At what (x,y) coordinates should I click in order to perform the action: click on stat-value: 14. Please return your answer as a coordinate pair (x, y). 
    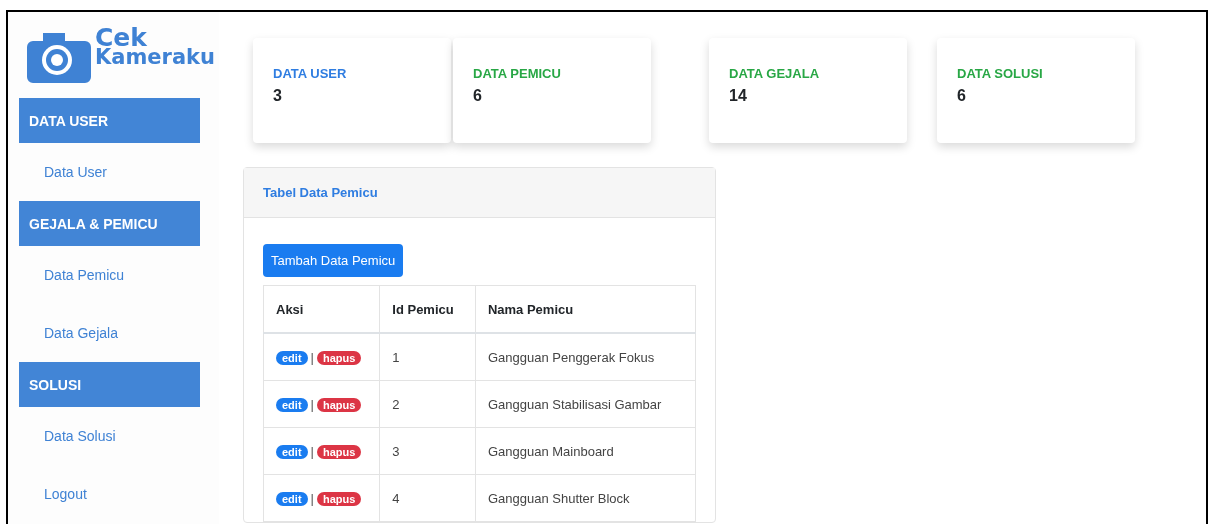
    Looking at the image, I should click on (738, 96).